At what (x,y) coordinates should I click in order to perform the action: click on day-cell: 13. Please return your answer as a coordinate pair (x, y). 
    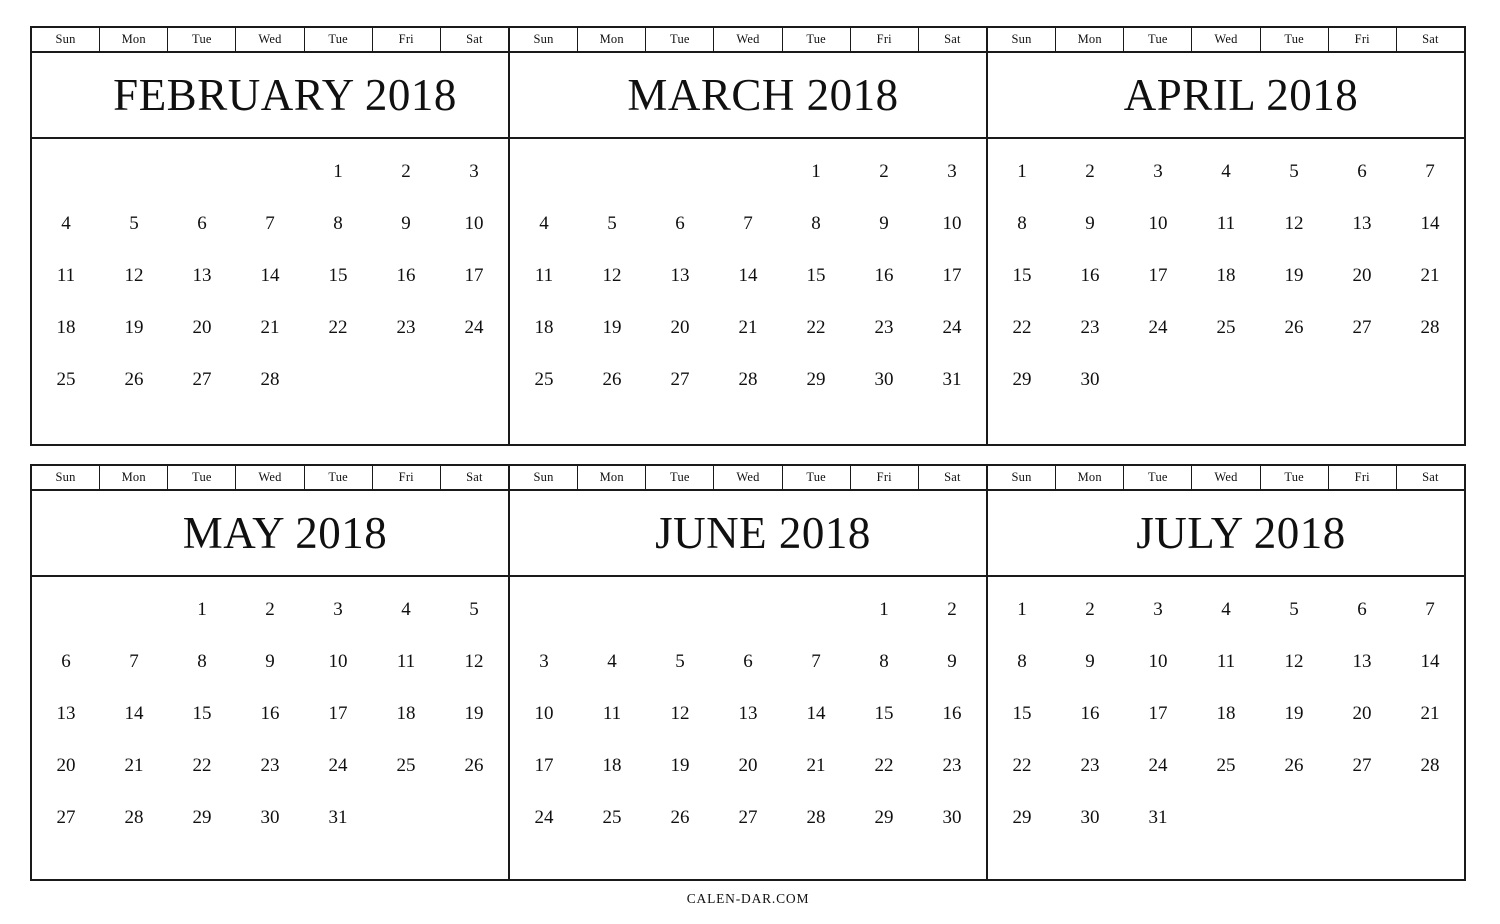
    Looking at the image, I should click on (748, 713).